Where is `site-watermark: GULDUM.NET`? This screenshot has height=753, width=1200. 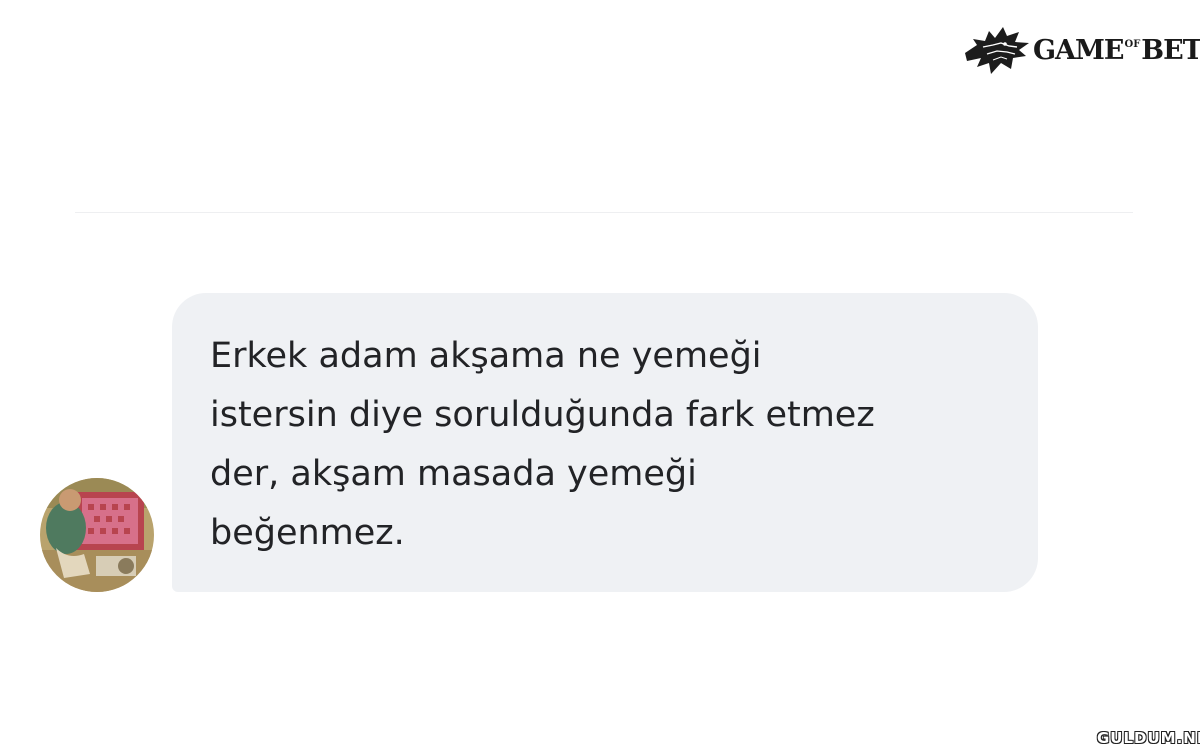 site-watermark: GULDUM.NET is located at coordinates (1148, 738).